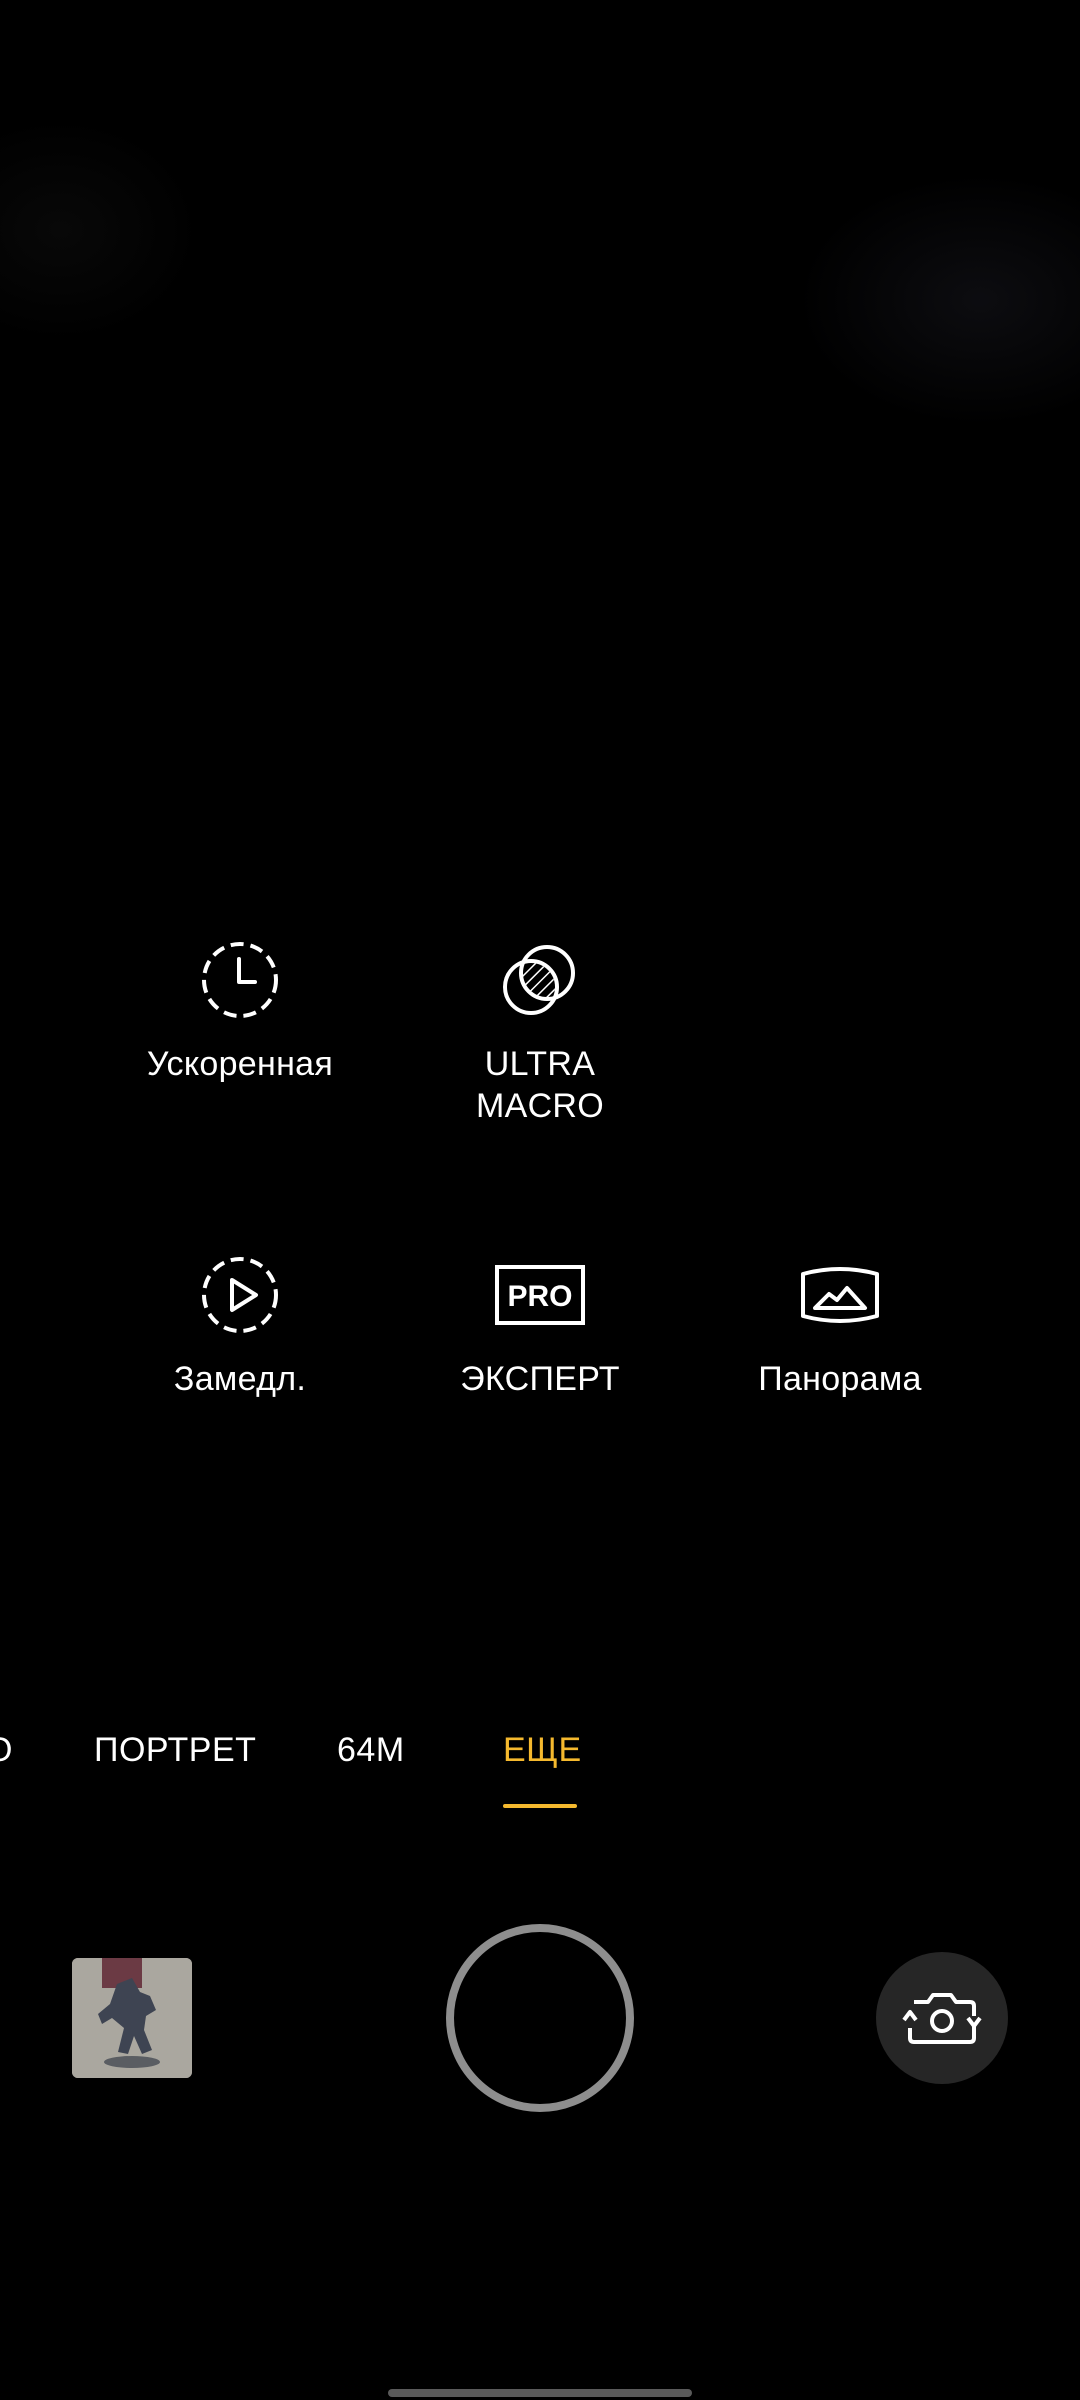 The image size is (1080, 2400). Describe the element at coordinates (540, 1806) in the screenshot. I see `active-tab-indicator` at that location.